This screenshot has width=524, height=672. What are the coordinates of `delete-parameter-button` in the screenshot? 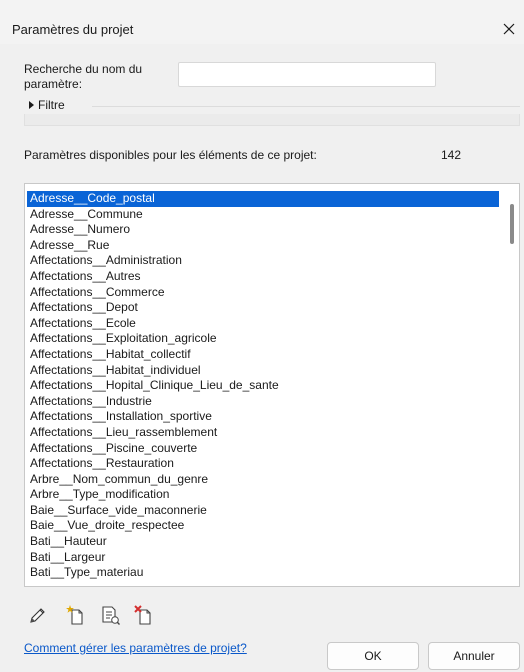 It's located at (144, 615).